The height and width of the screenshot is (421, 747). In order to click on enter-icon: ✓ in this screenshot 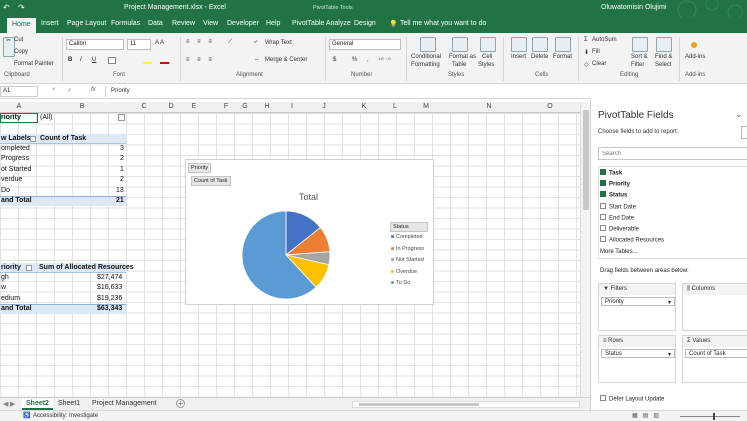, I will do `click(69, 90)`.